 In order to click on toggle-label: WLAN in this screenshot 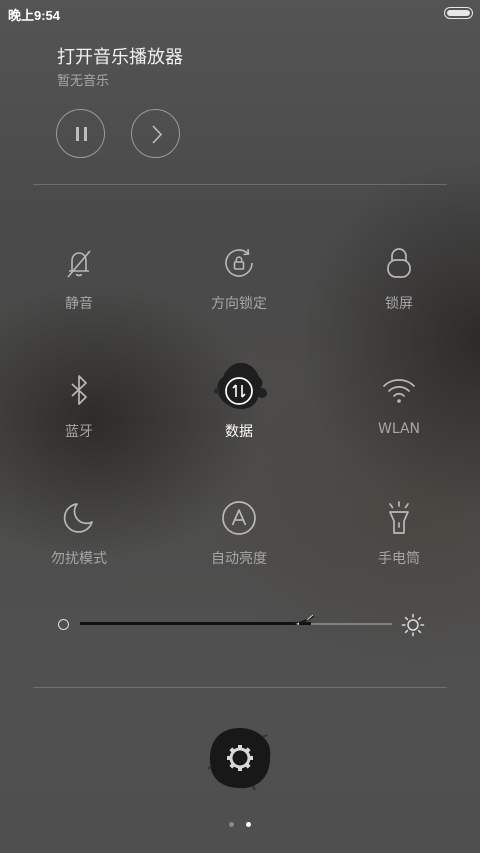, I will do `click(398, 429)`.